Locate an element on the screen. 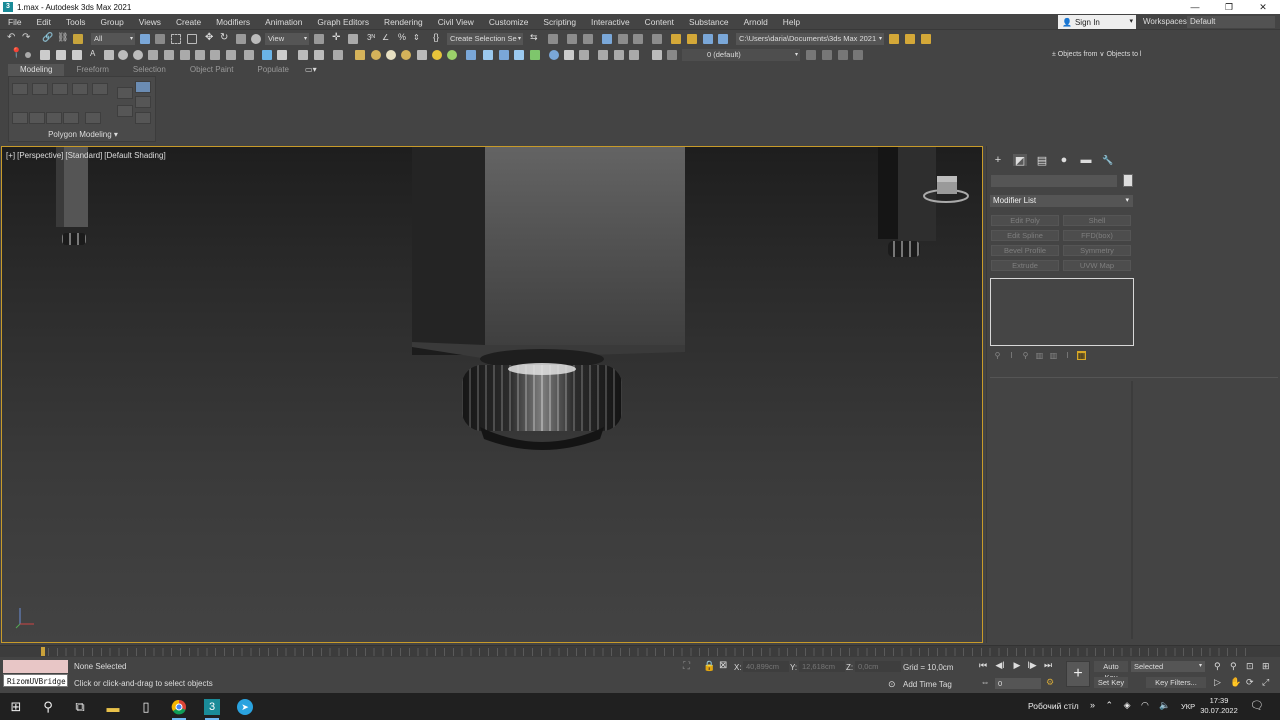 Image resolution: width=1280 pixels, height=720 pixels. biped-icon is located at coordinates (535, 55).